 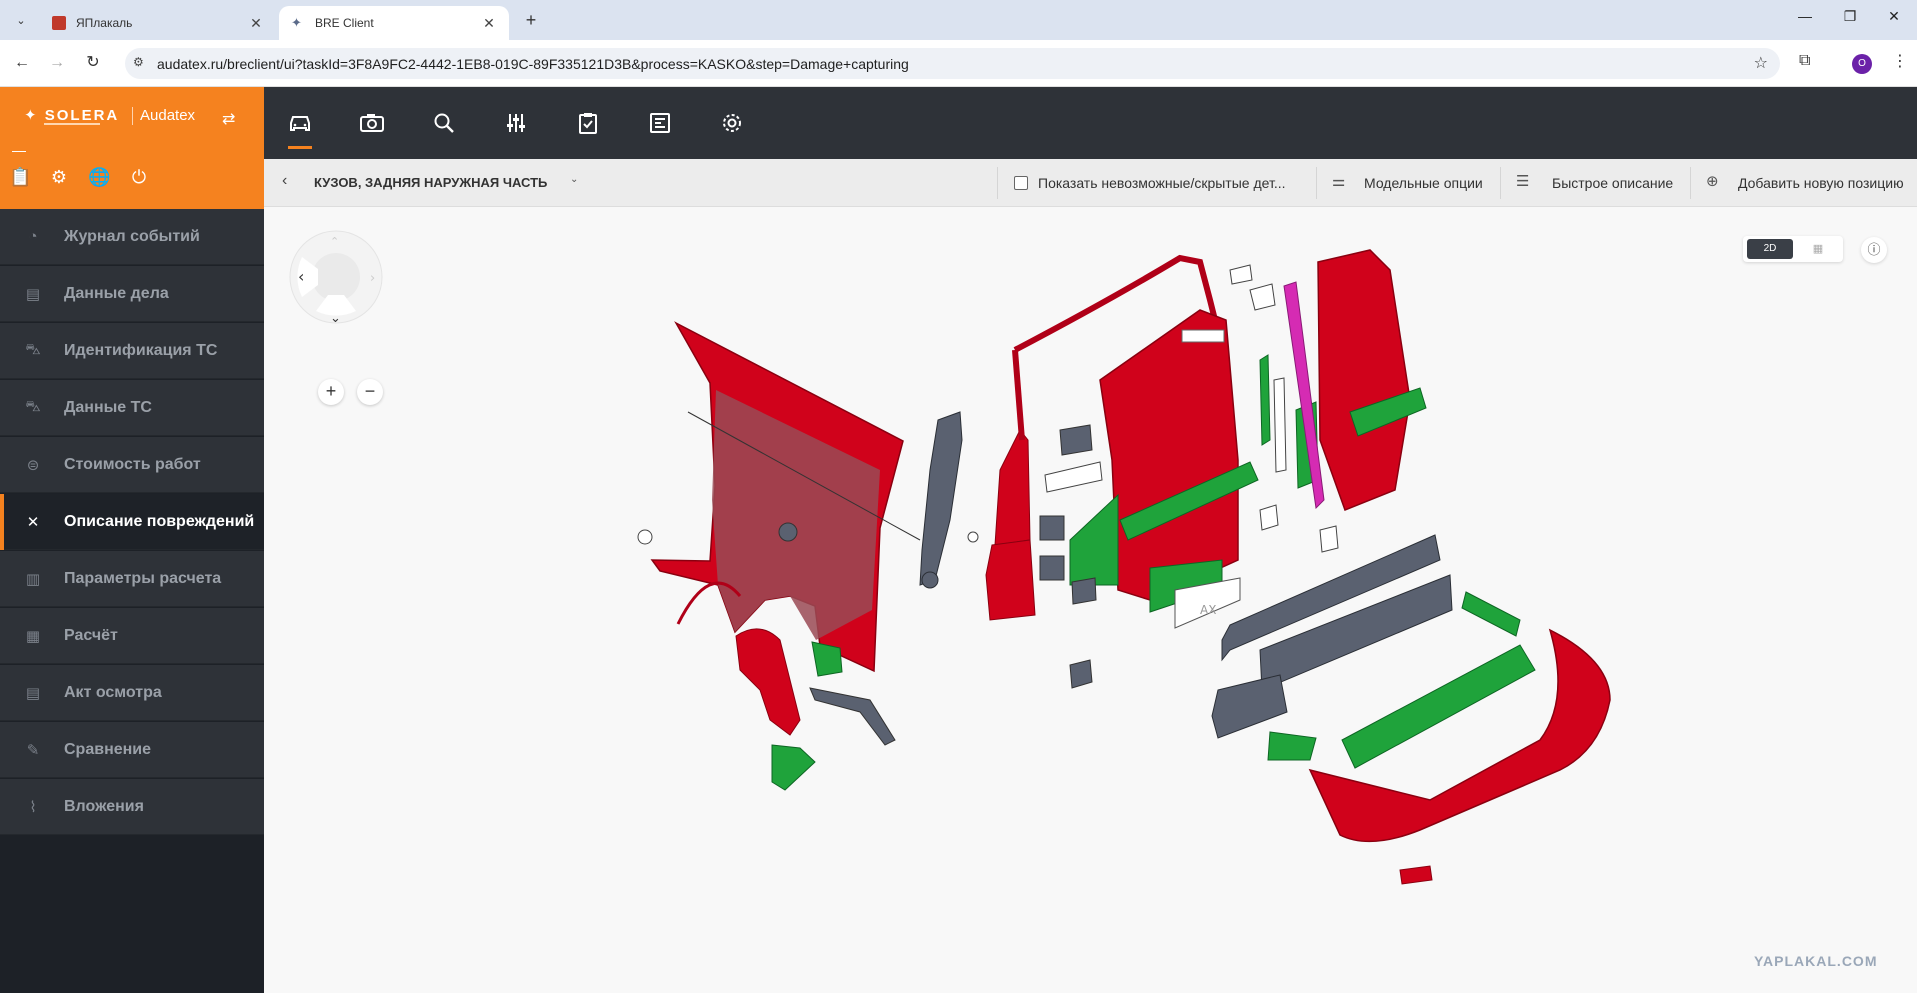 I want to click on model-options-sliders-icon: ⚌, so click(x=1338, y=181).